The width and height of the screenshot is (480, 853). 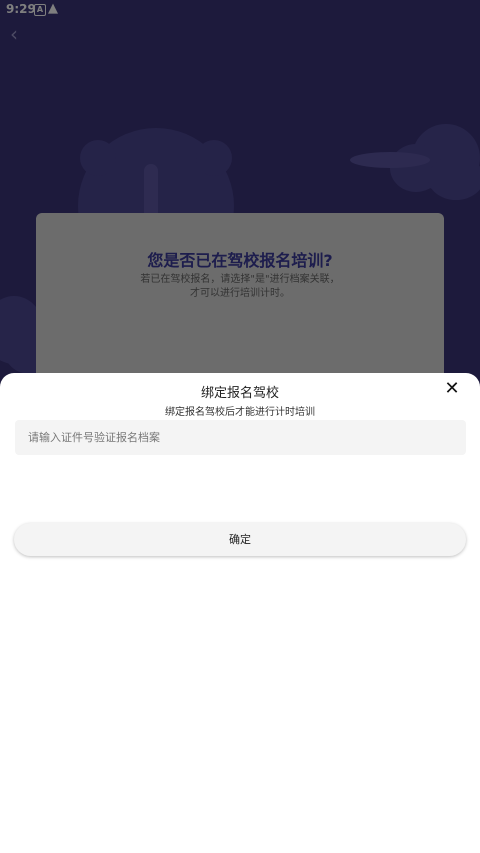 I want to click on id-number-input, so click(x=240, y=437).